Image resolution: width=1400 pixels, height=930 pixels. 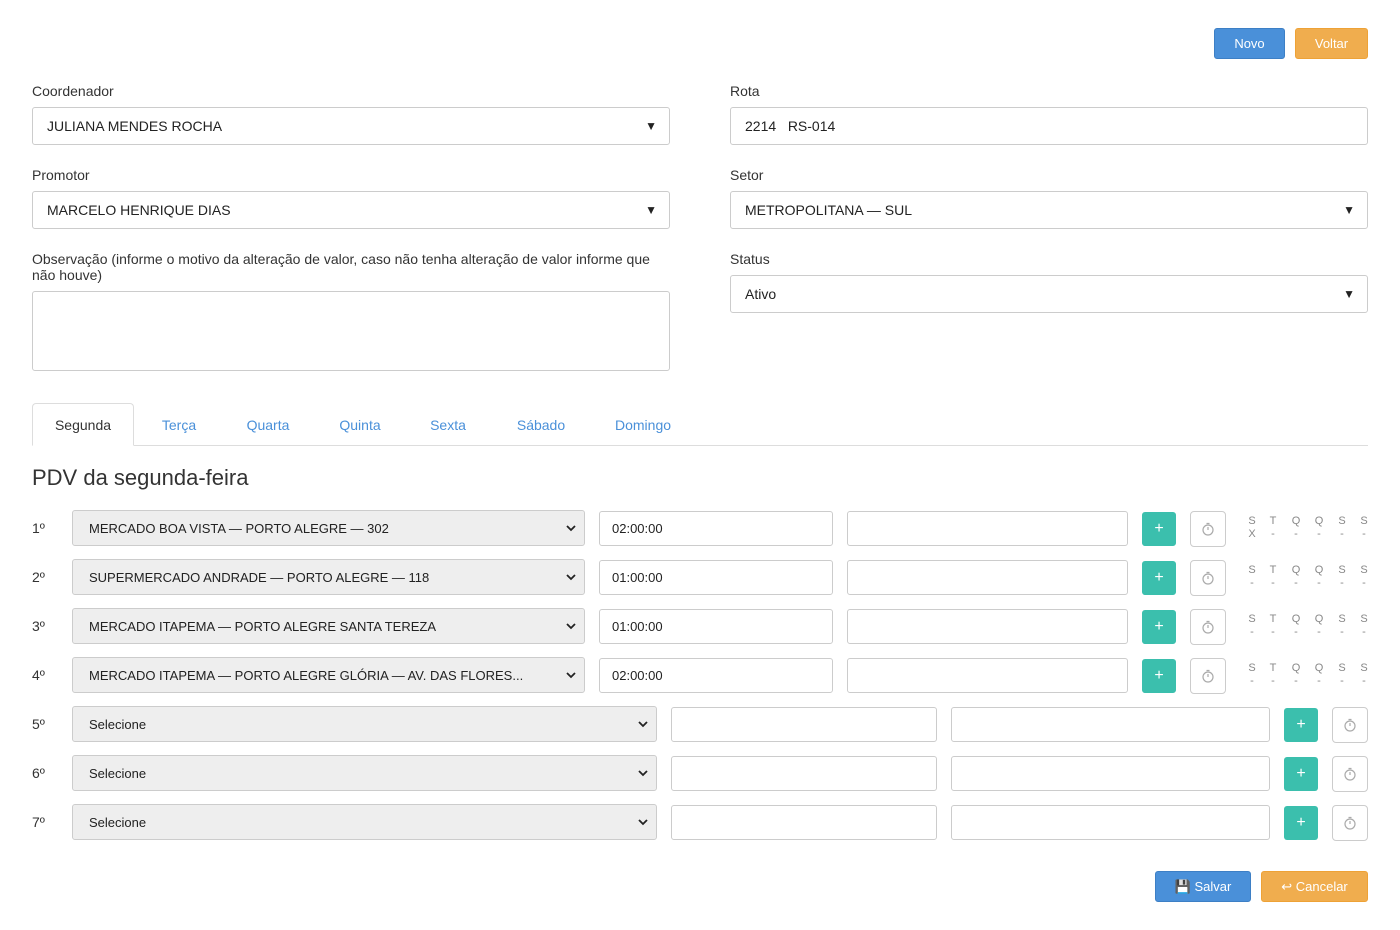 What do you see at coordinates (135, 126) in the screenshot?
I see `coordenador-value: JULIANA MENDES ROCHA` at bounding box center [135, 126].